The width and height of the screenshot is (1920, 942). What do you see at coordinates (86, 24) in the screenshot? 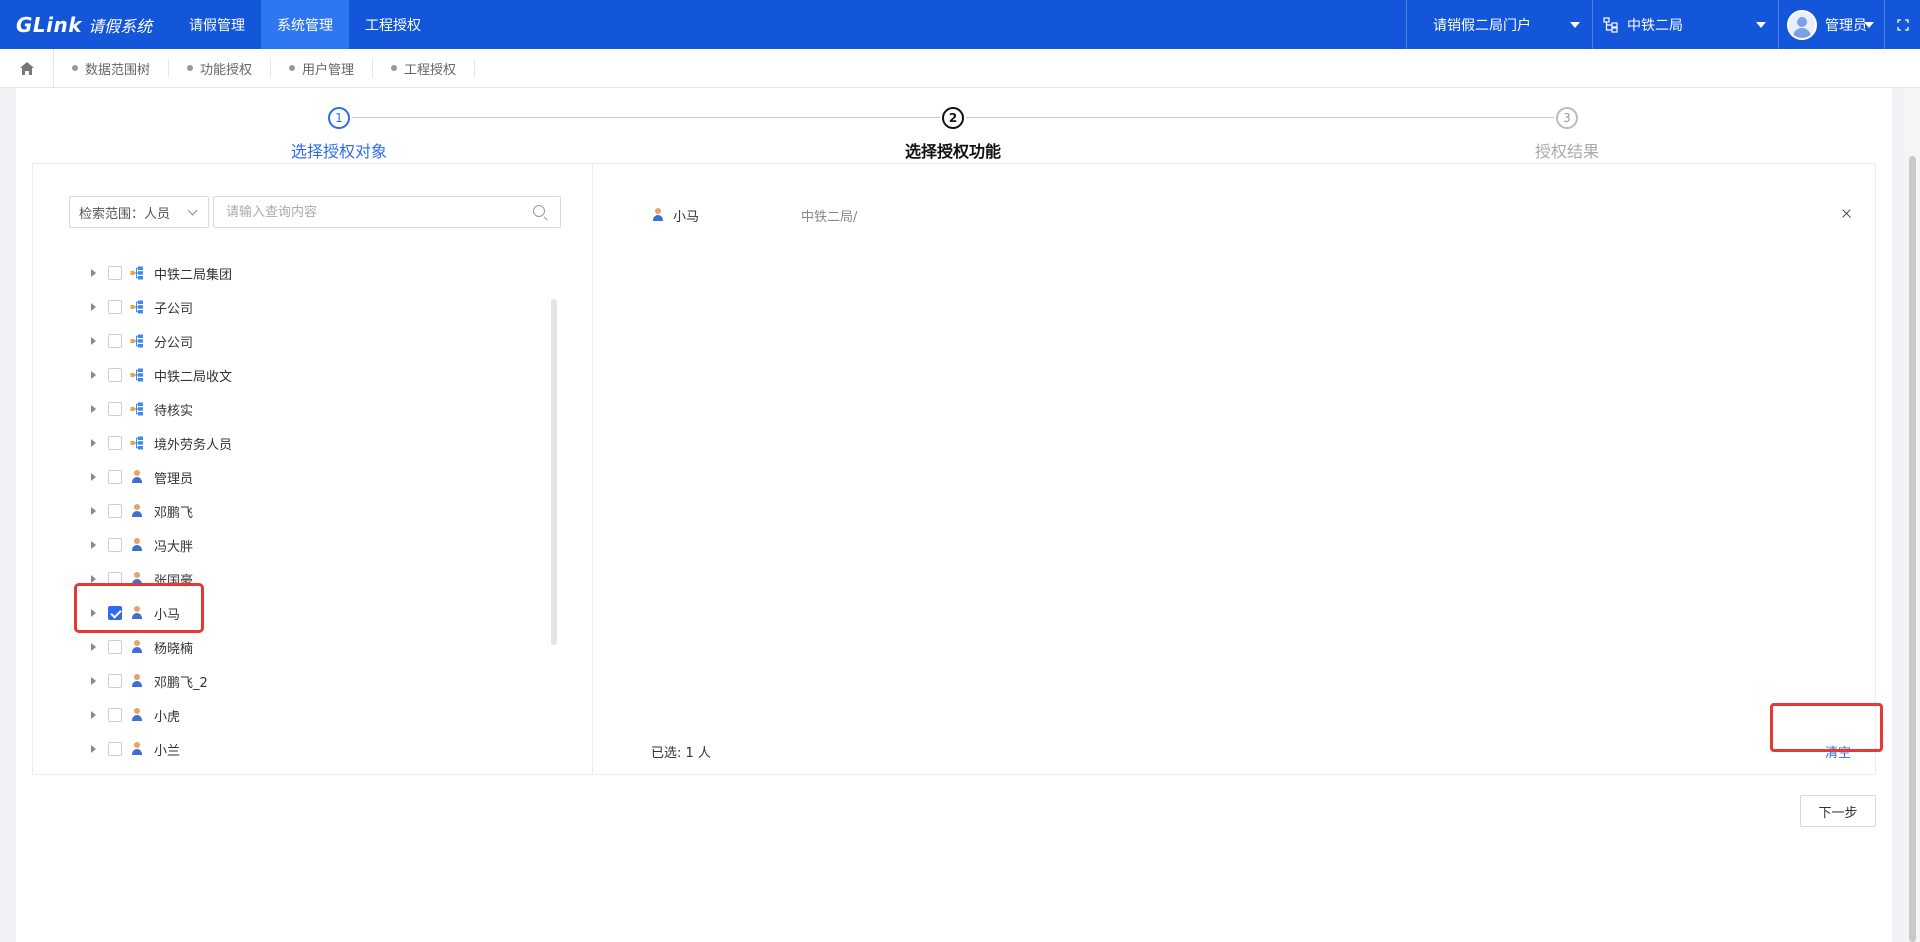
I see `app-logo: GLink 请假系统` at bounding box center [86, 24].